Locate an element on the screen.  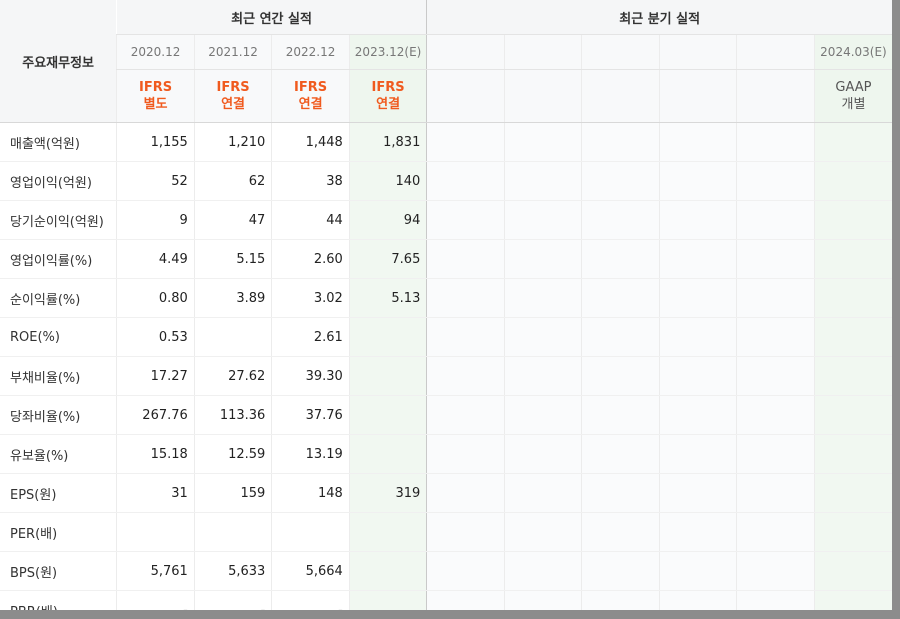
table-row: 순이익률(%) 0.80 3.89 3.02 5.13 is located at coordinates (446, 298).